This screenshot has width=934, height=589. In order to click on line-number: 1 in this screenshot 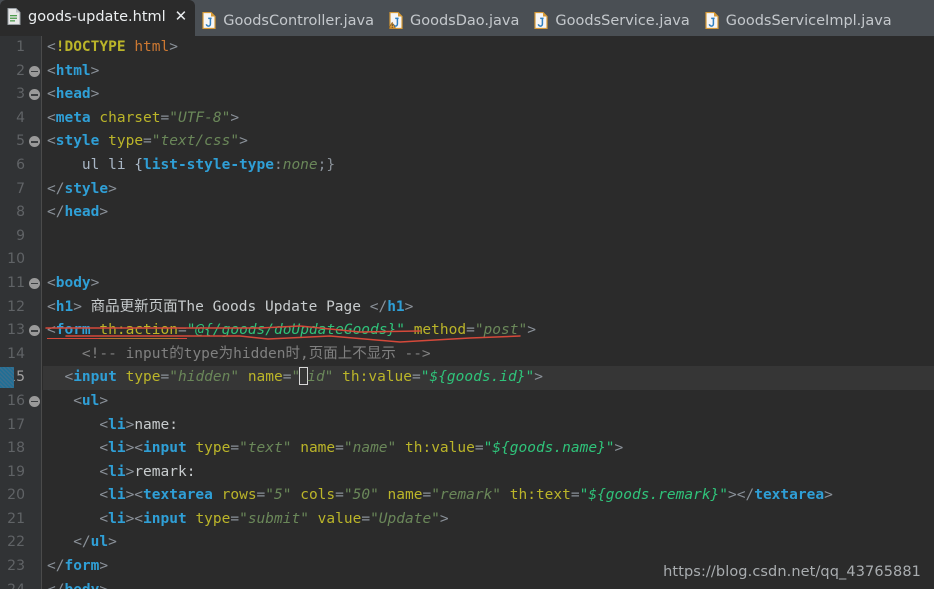, I will do `click(20, 47)`.